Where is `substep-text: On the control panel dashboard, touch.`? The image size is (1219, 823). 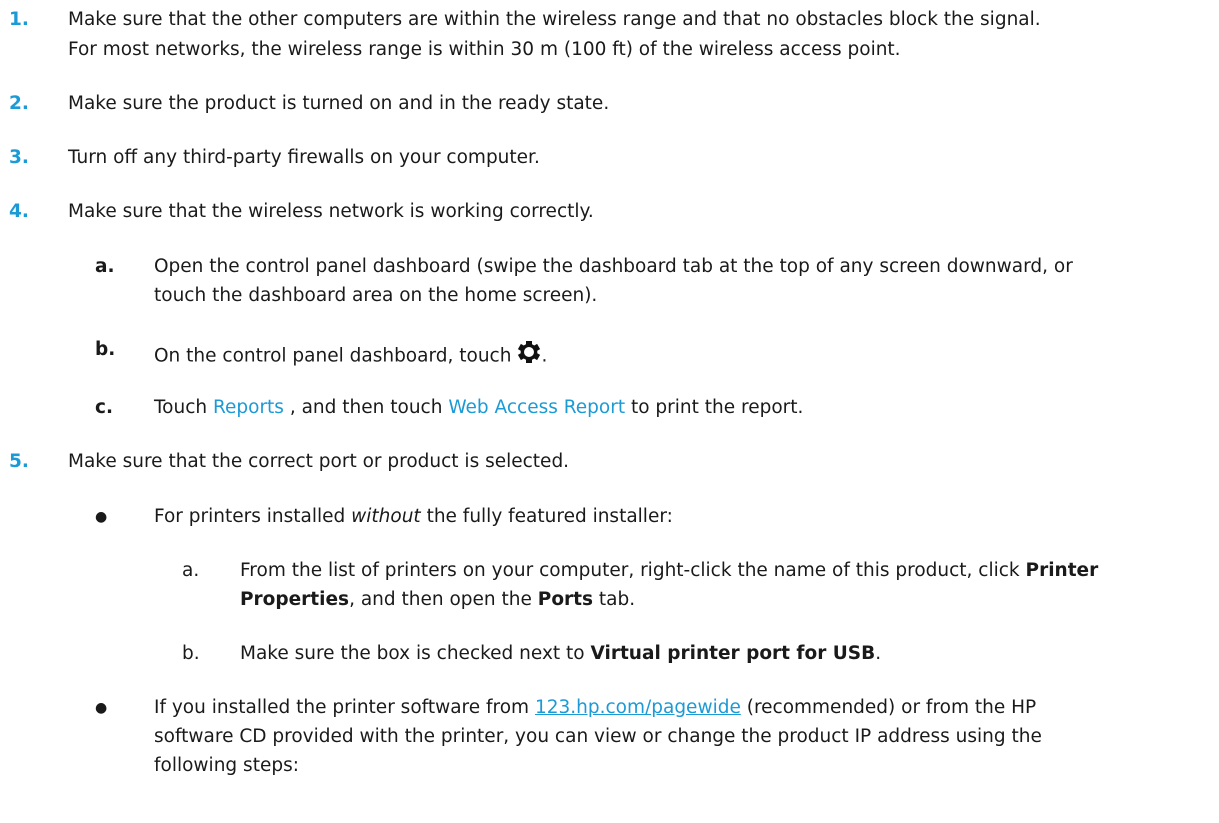
substep-text: On the control panel dashboard, touch. is located at coordinates (350, 356).